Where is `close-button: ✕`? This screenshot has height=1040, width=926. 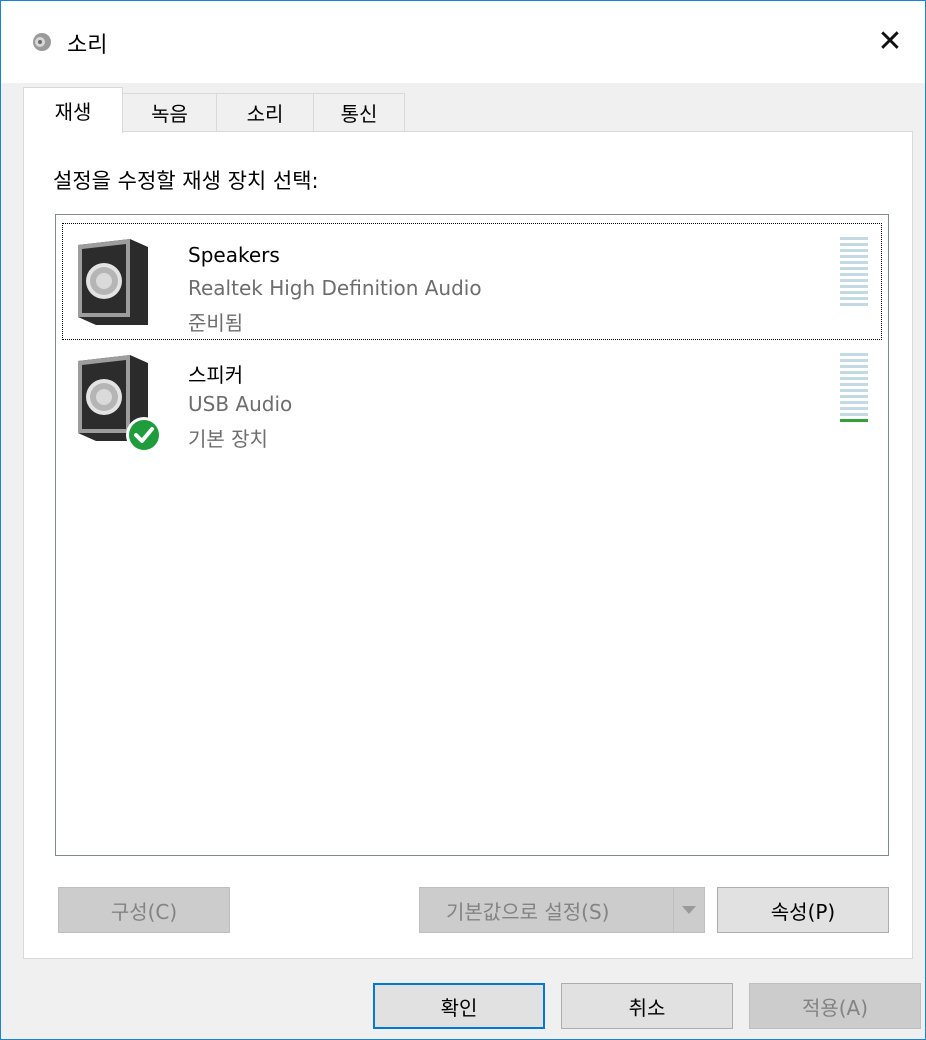 close-button: ✕ is located at coordinates (890, 41).